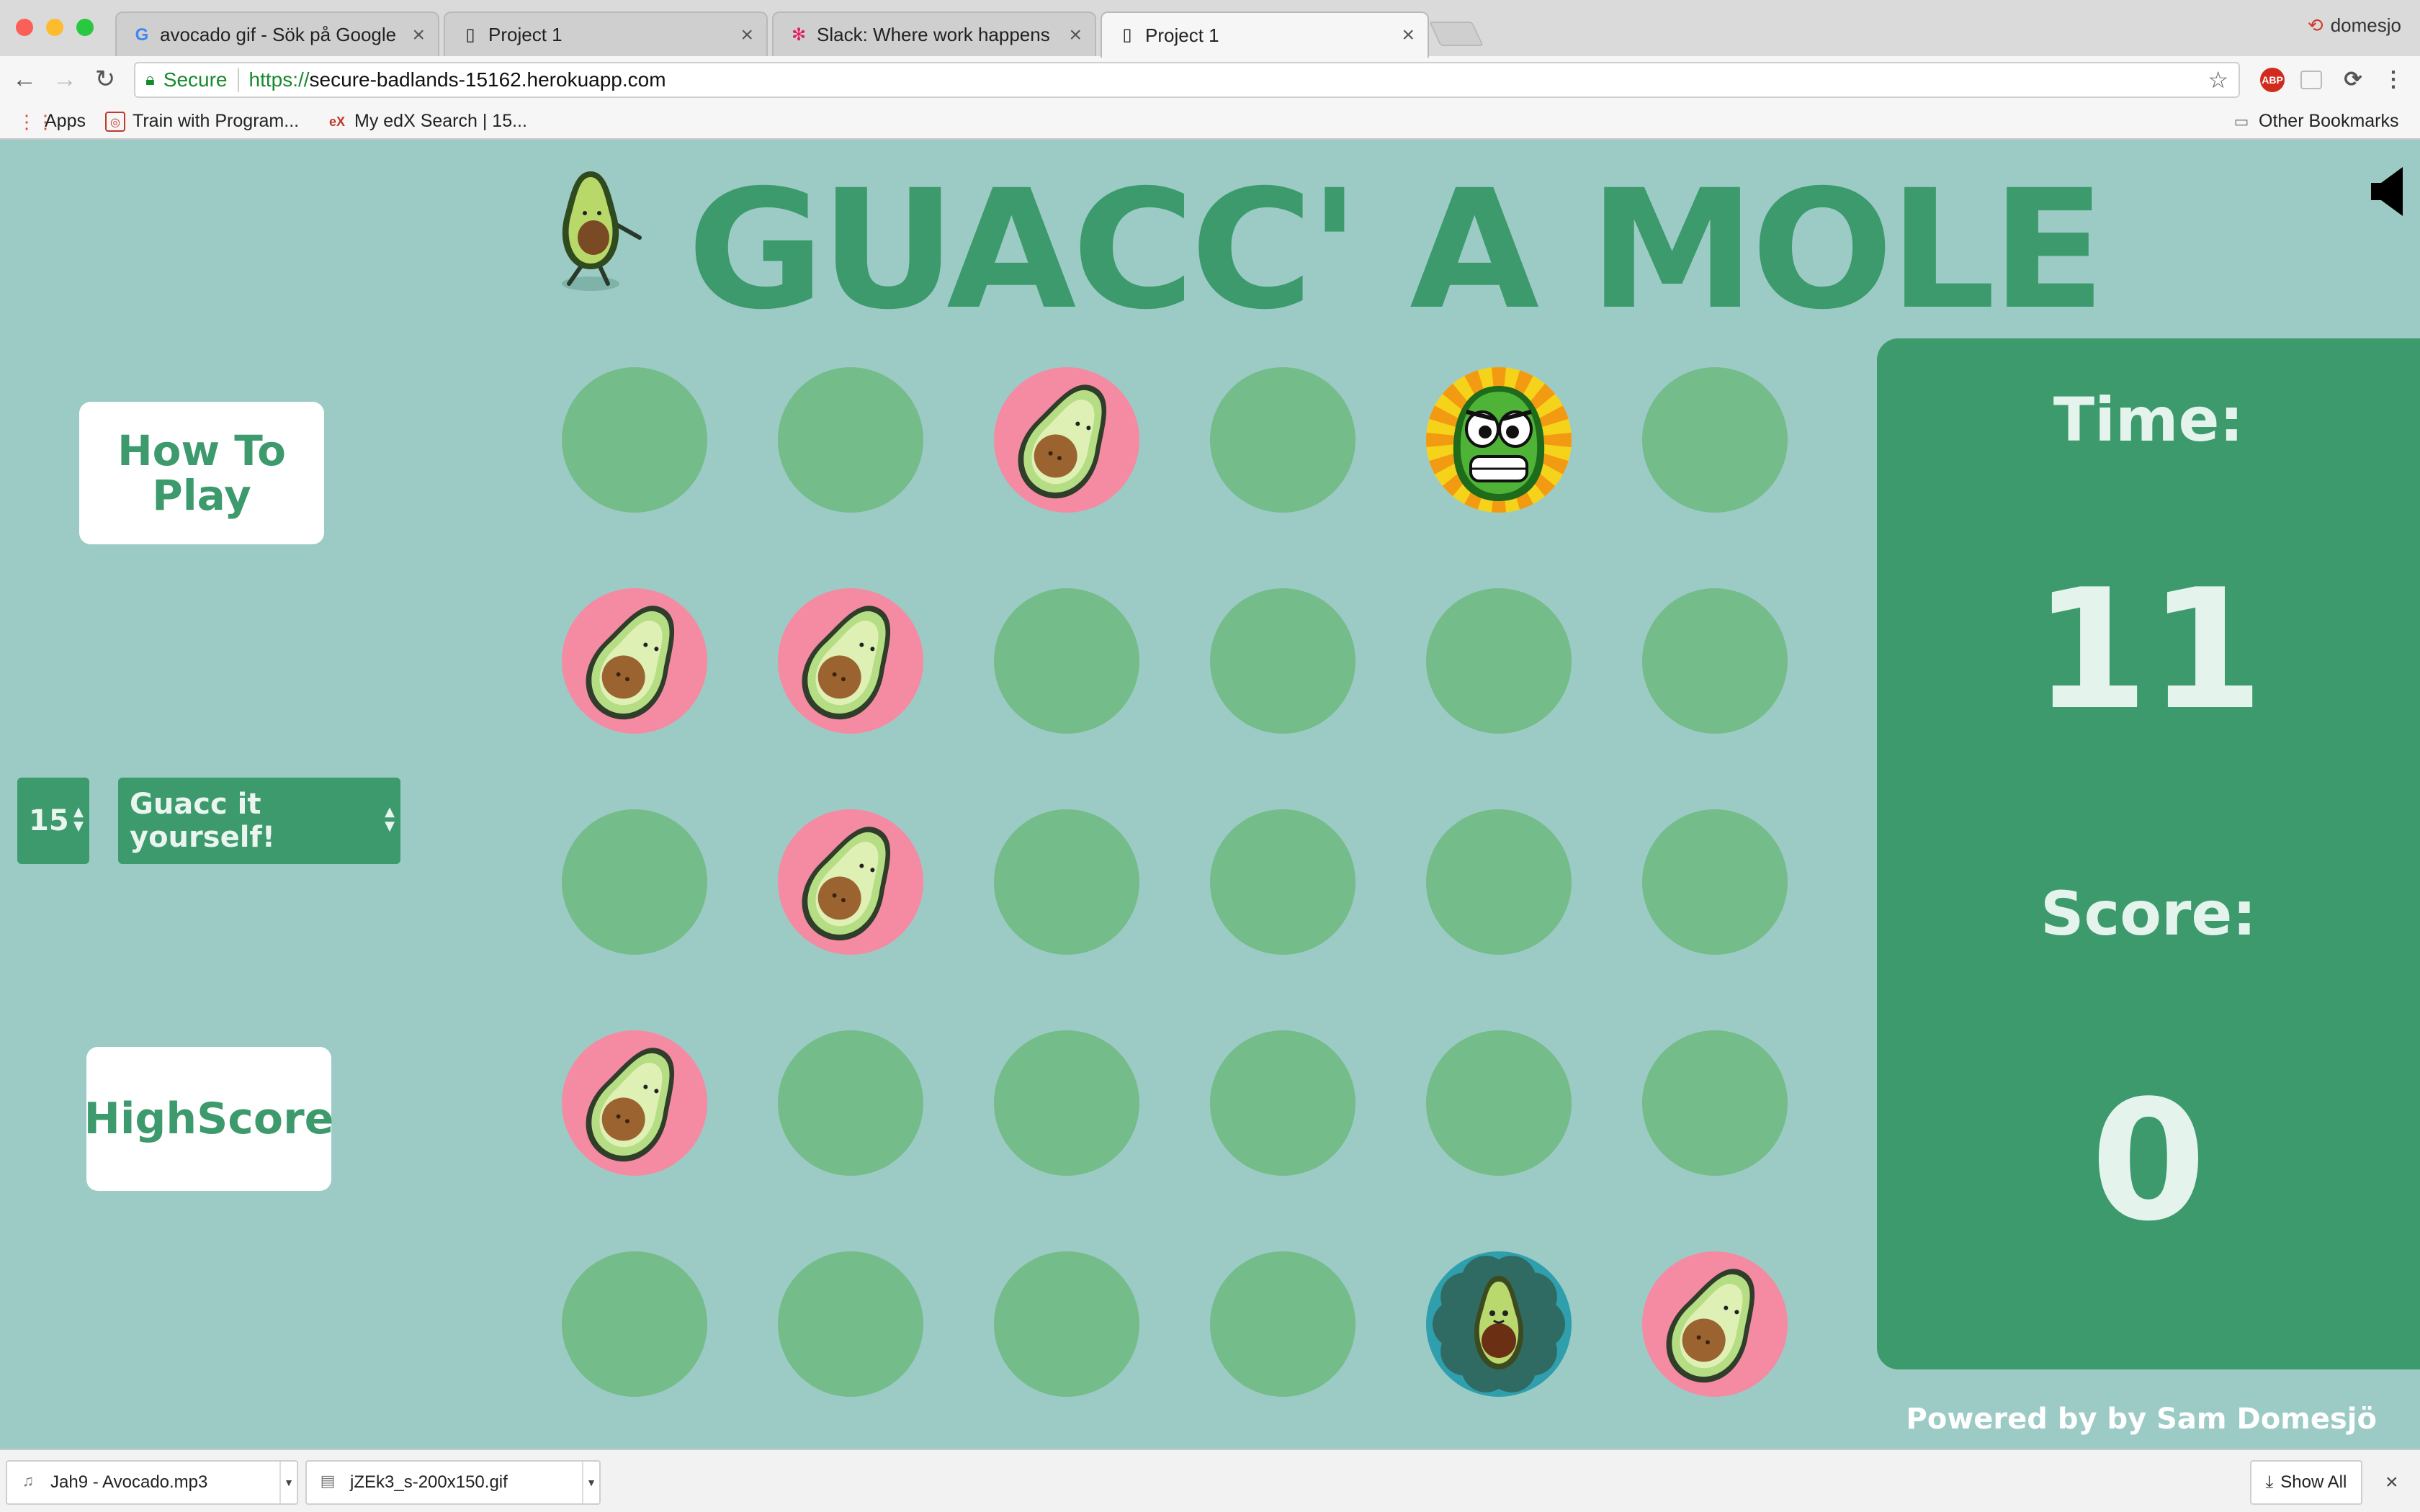  I want to click on window-close-button, so click(25, 27).